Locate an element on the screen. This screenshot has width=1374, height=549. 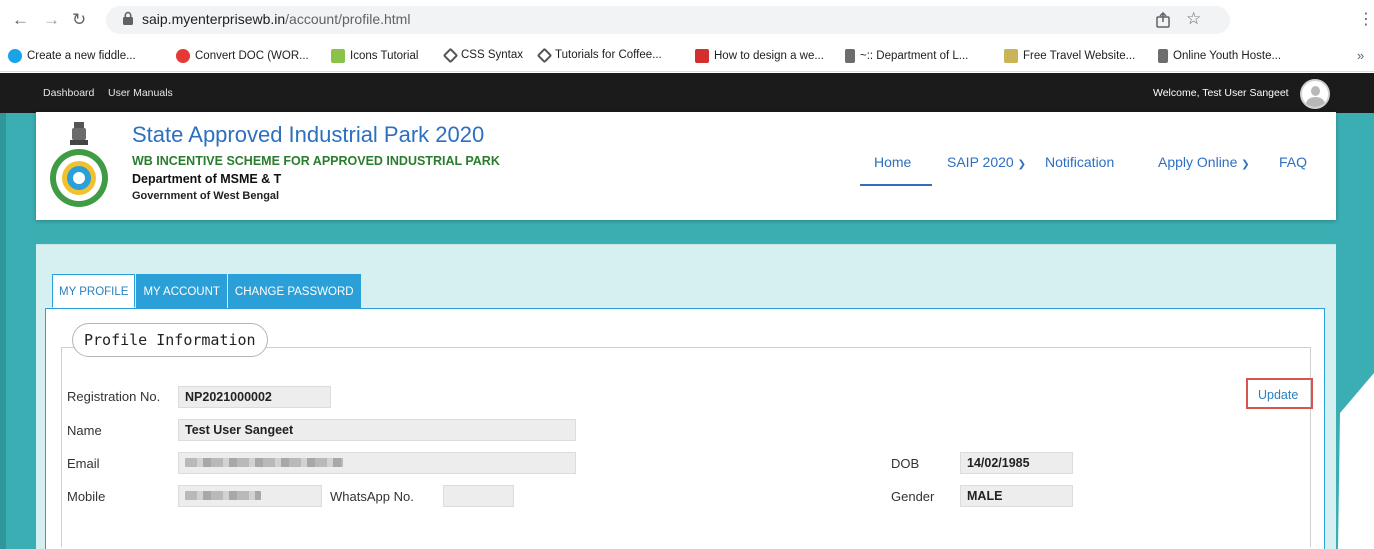
share-icon is located at coordinates (1163, 20).